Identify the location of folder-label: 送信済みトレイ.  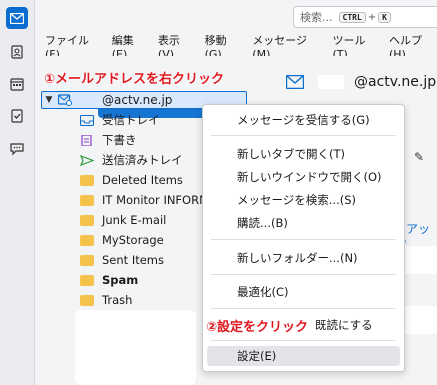
(142, 160).